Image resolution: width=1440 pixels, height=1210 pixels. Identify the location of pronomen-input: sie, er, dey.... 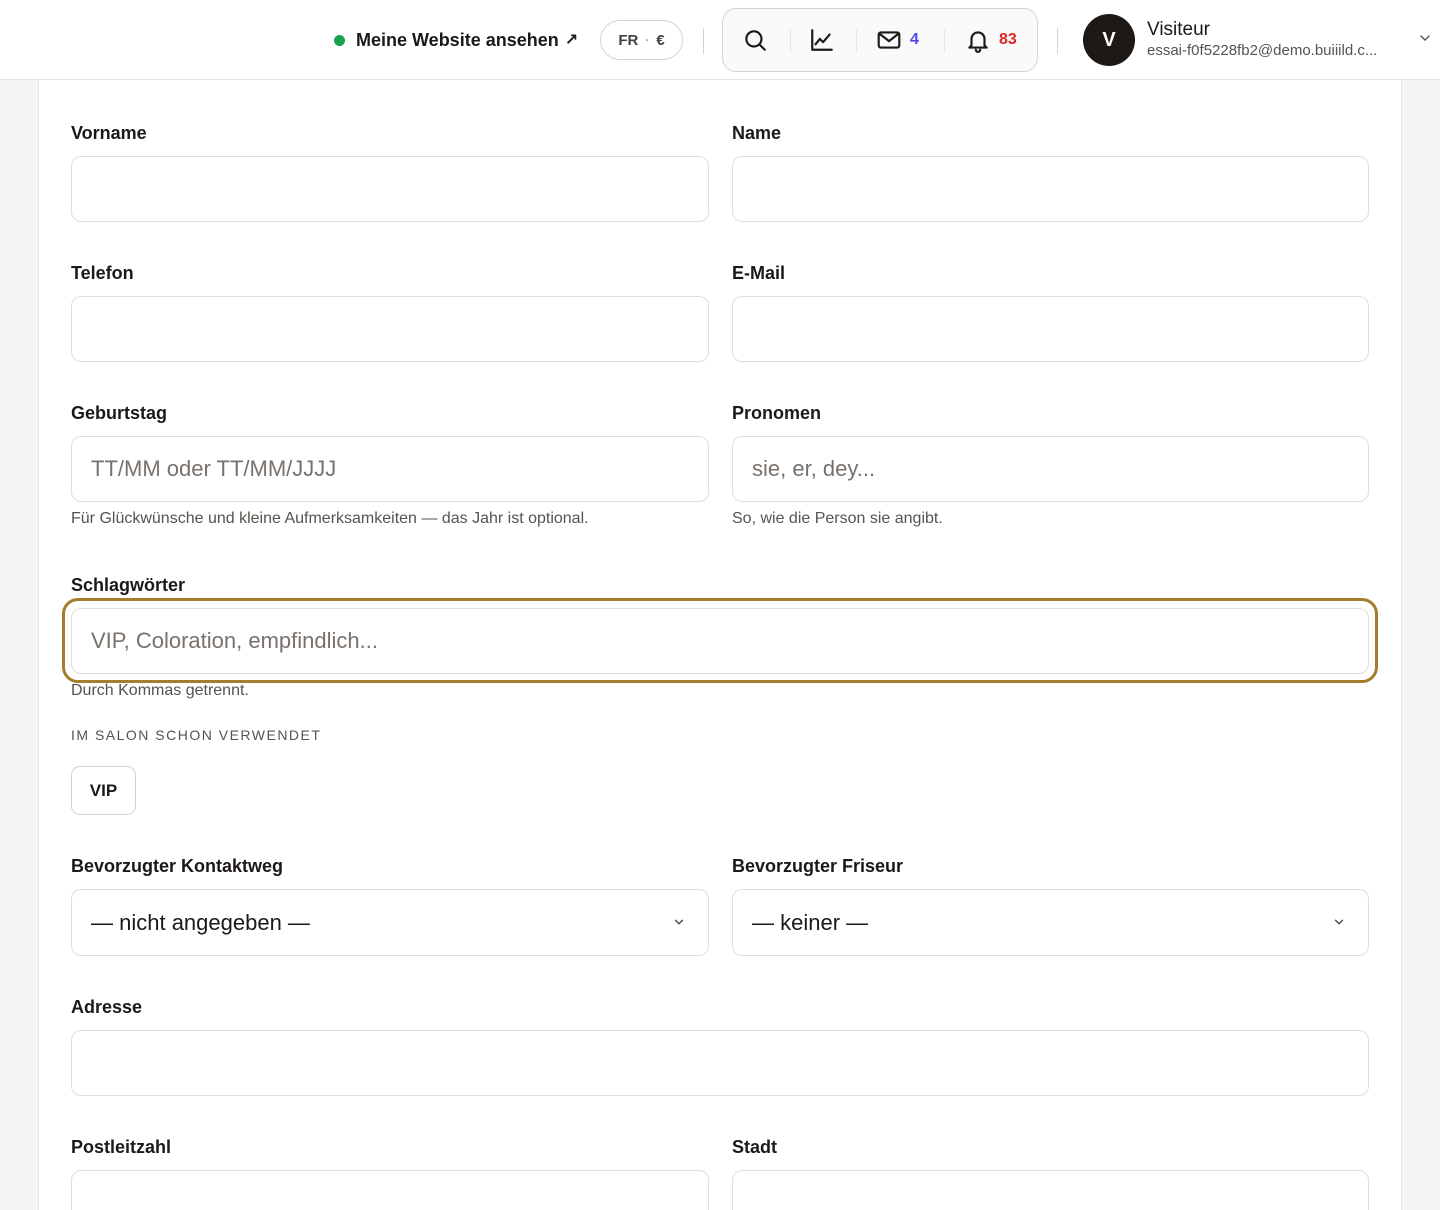
(1050, 469).